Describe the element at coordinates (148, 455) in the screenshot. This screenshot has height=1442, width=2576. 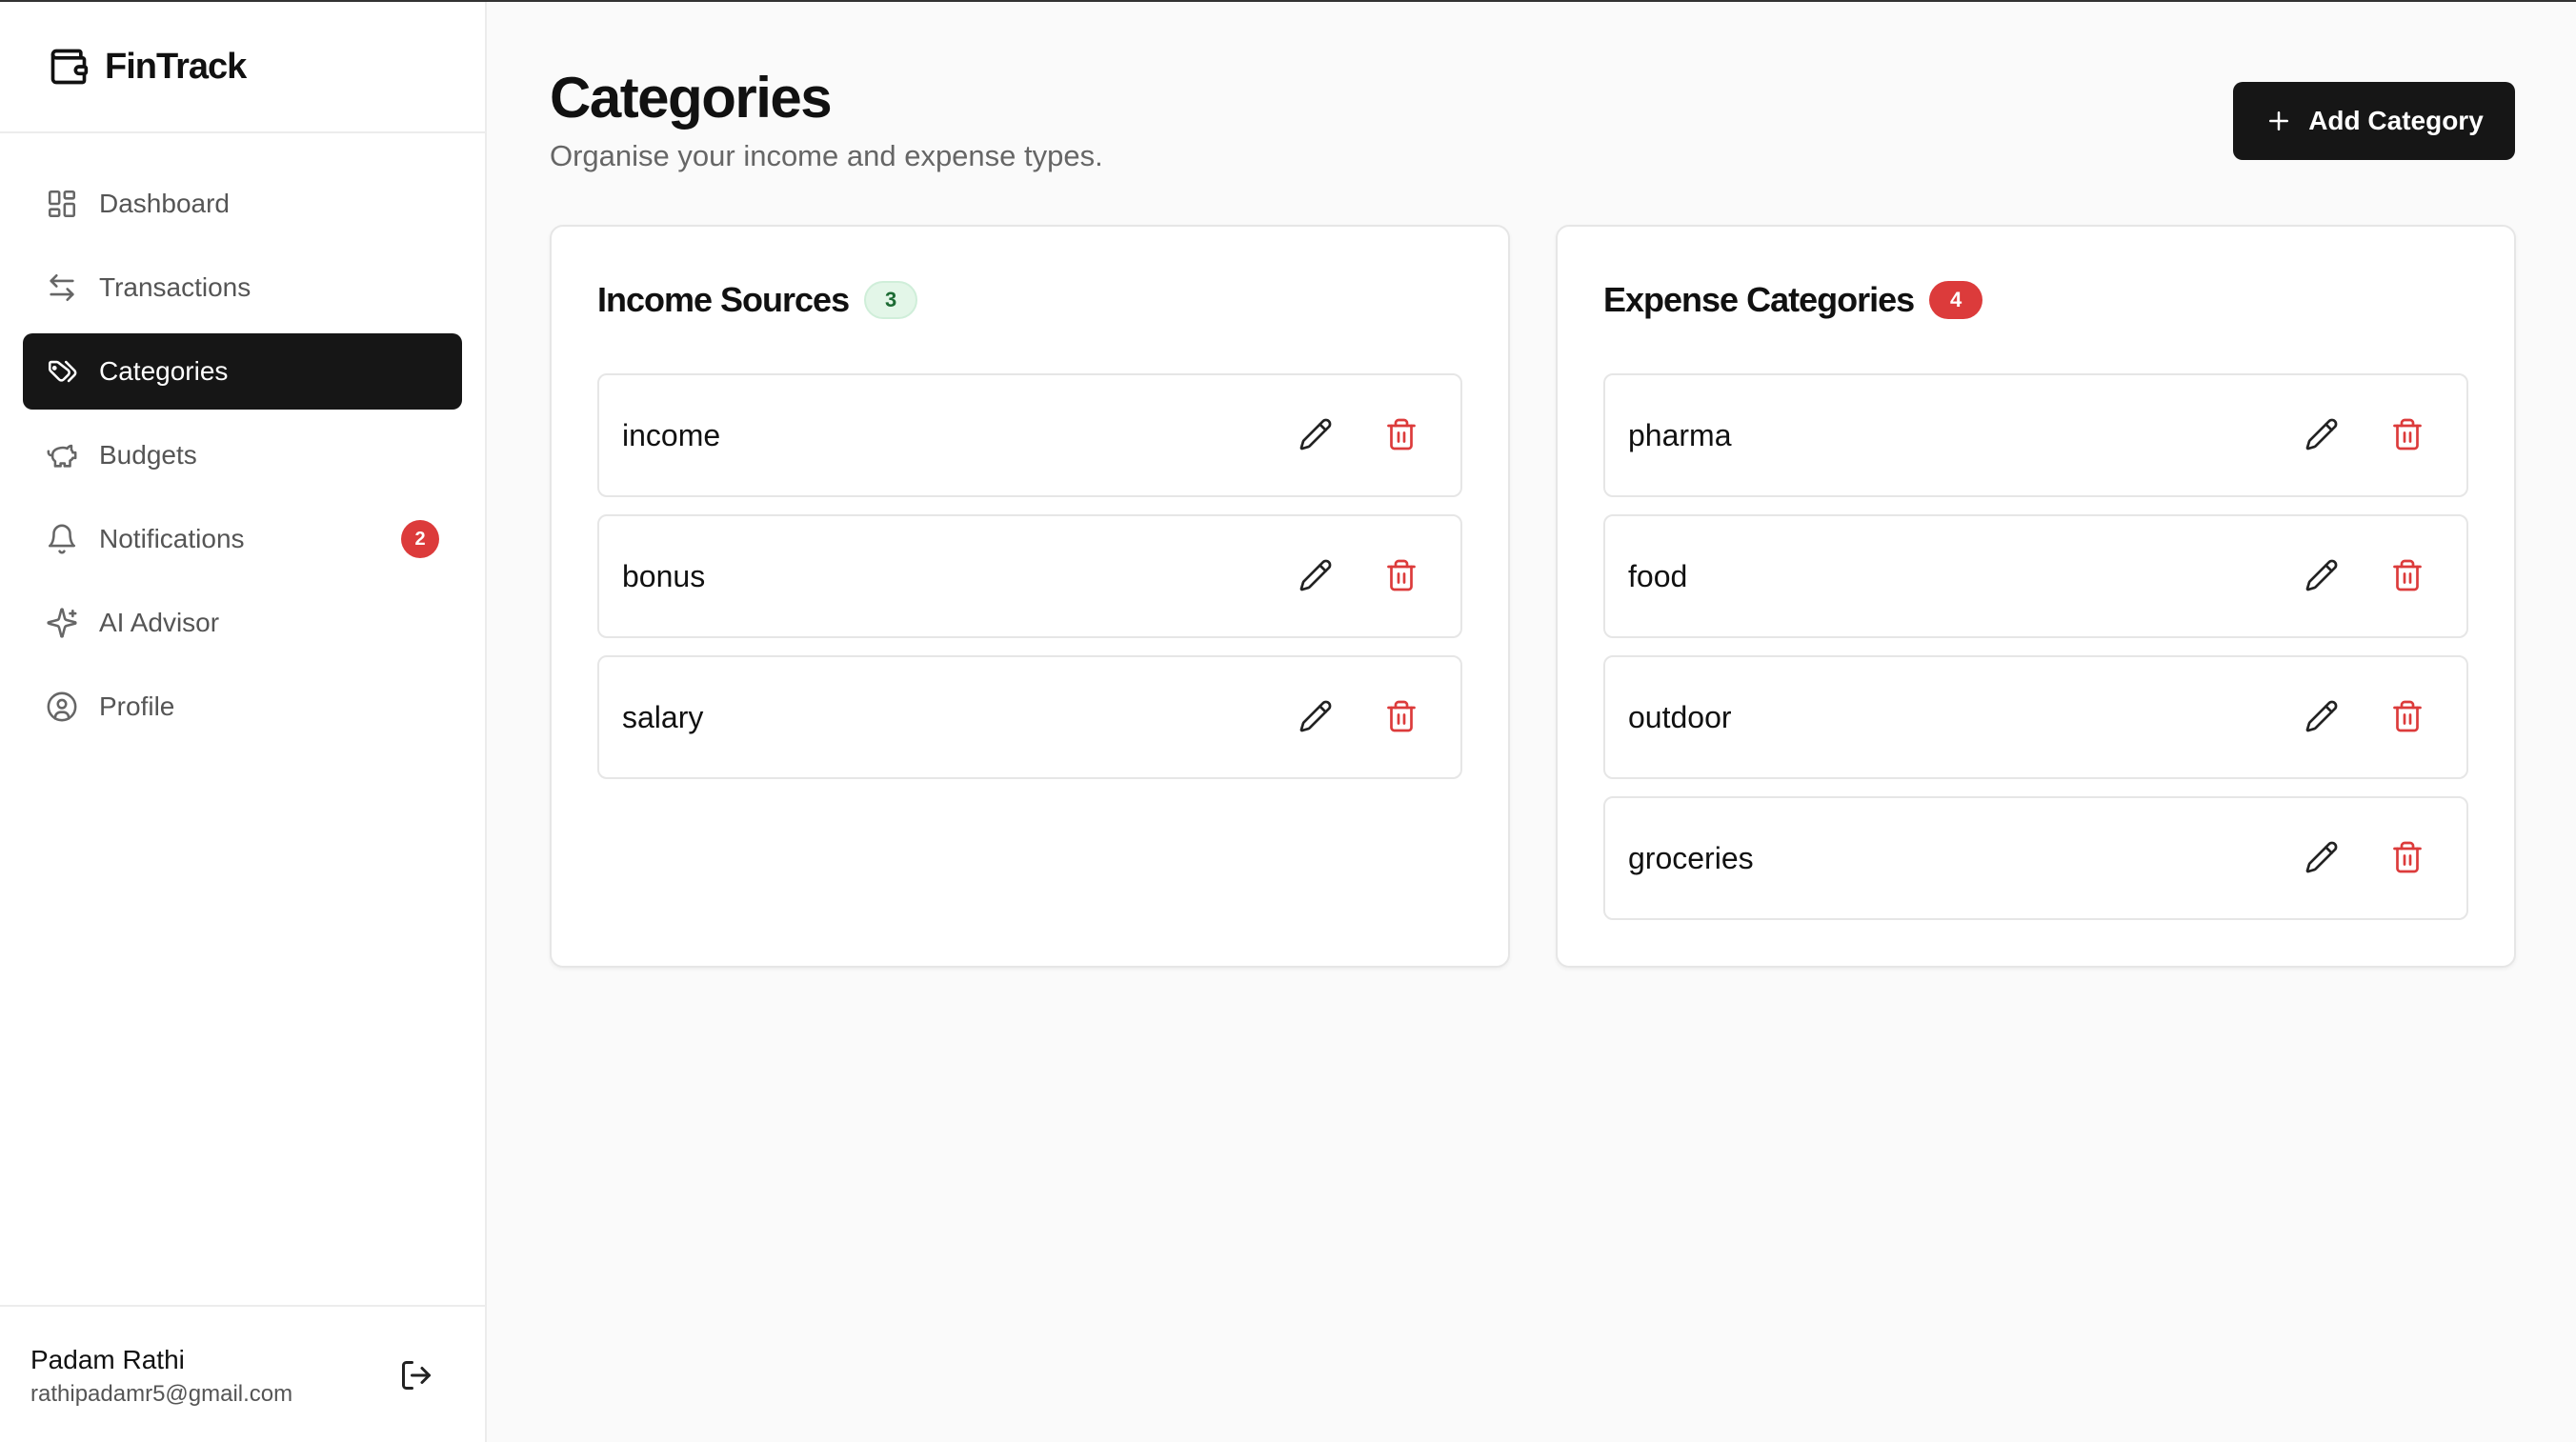
I see `sidebar-item-label: Budgets` at that location.